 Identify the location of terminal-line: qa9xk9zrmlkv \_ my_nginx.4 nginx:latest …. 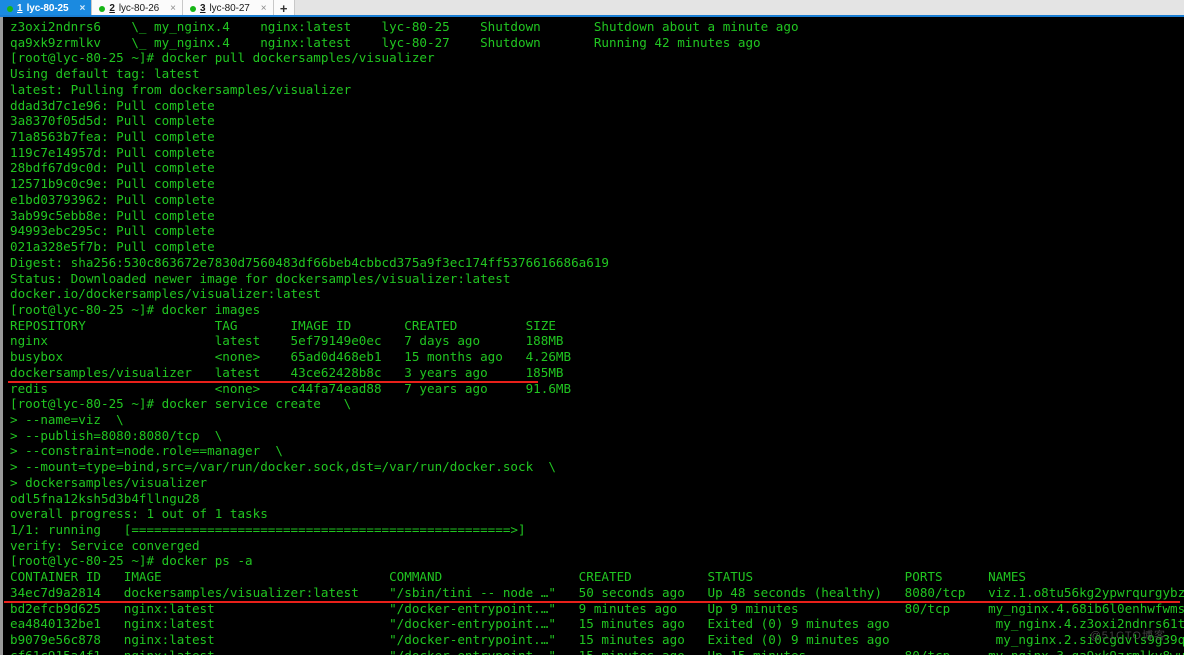
(385, 42).